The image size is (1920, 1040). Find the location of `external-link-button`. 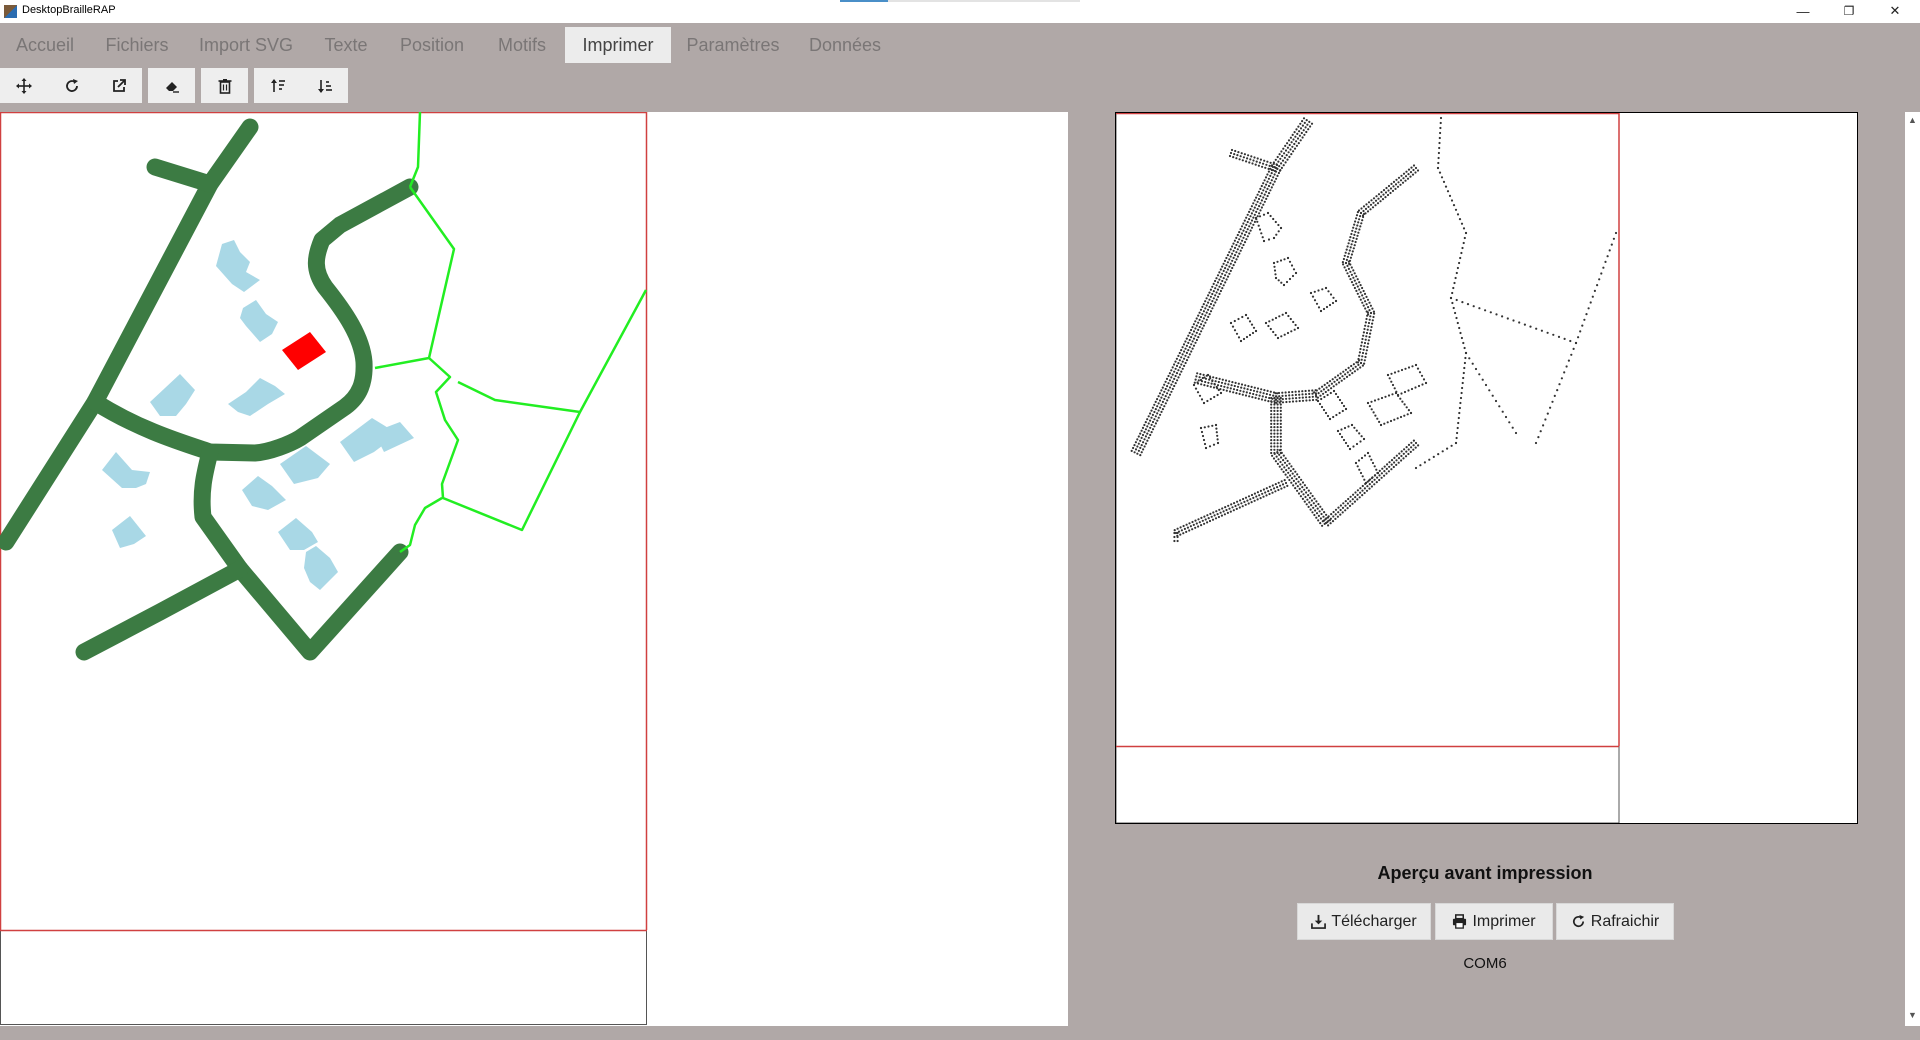

external-link-button is located at coordinates (118, 85).